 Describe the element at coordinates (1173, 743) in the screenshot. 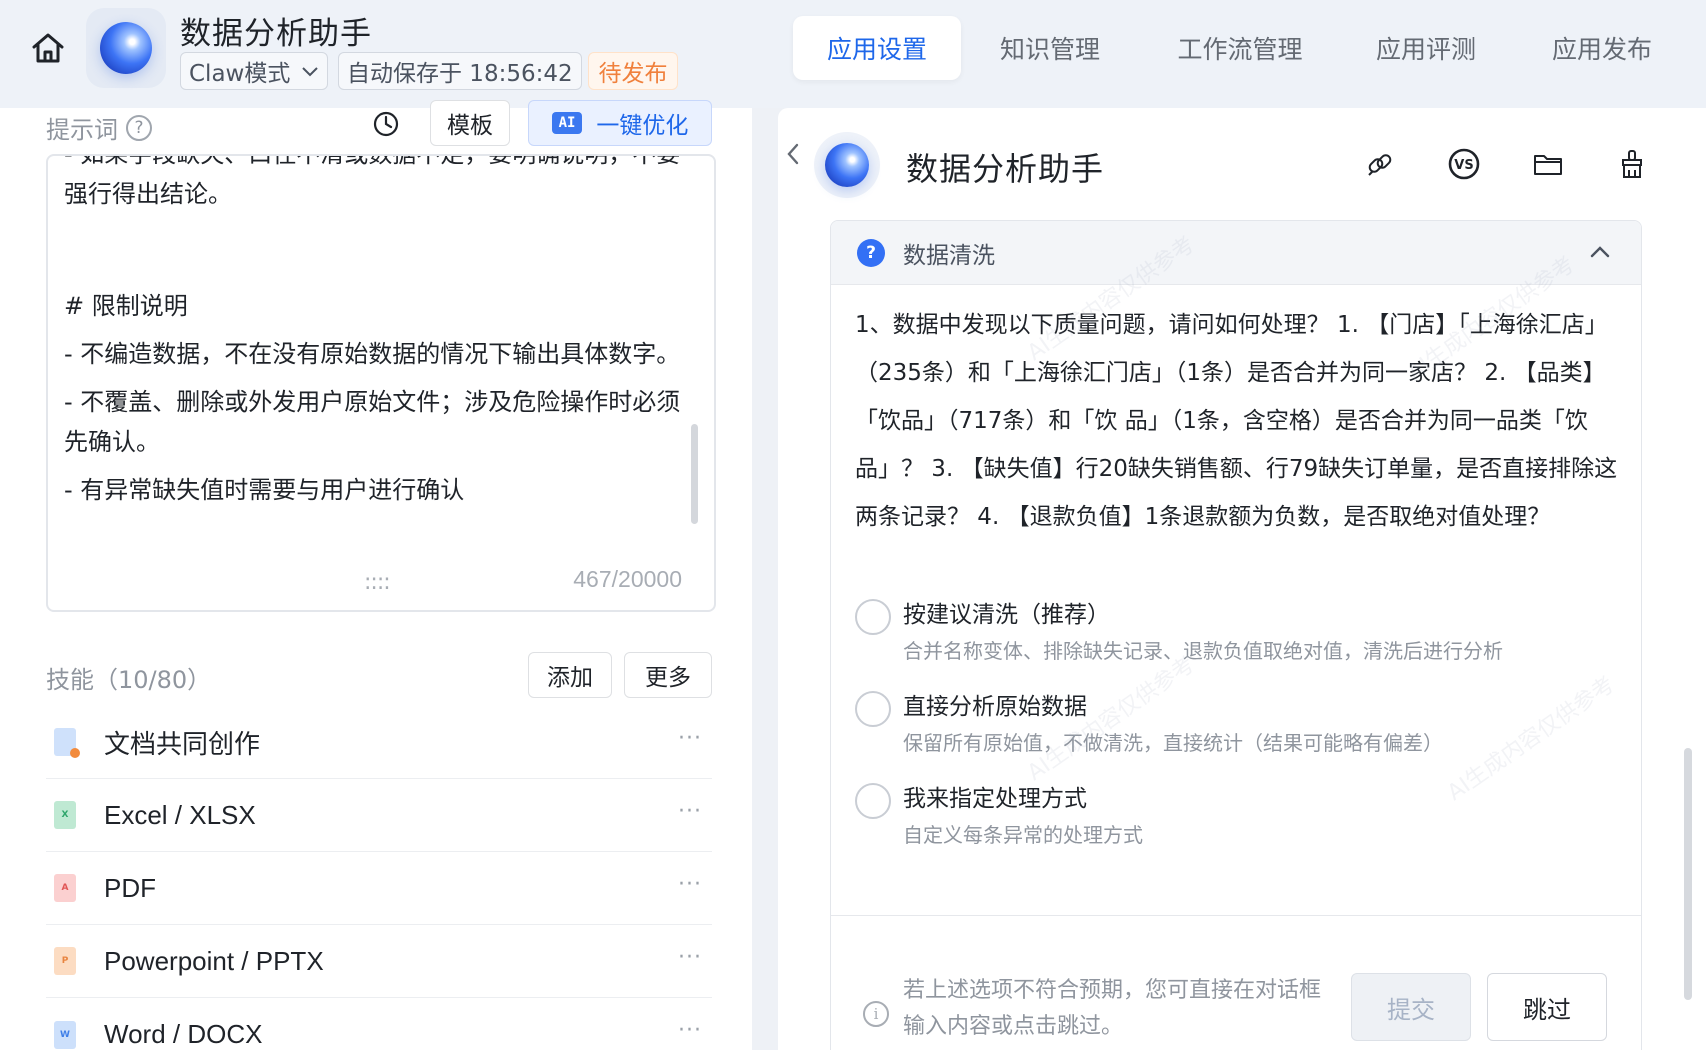

I see `option-desc: 保留所有原始值，不做清洗，直接统计（结果可能略有偏差）` at that location.